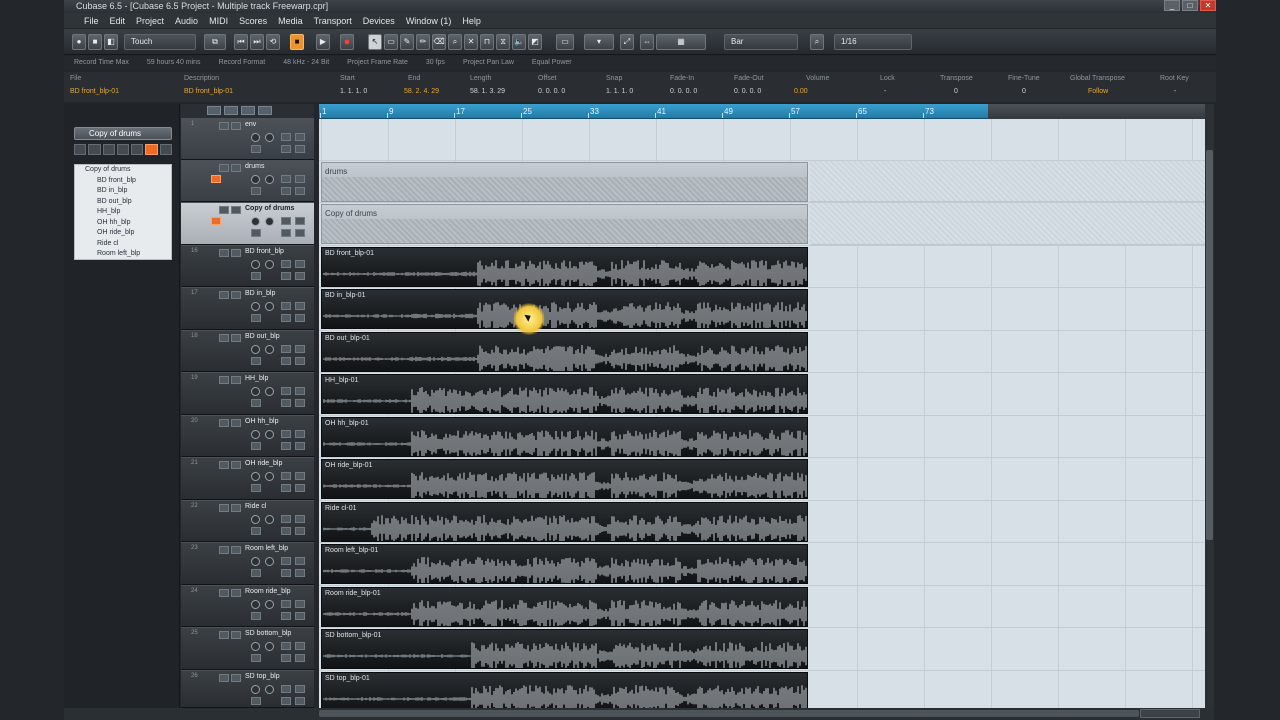 This screenshot has height=720, width=1280. I want to click on track-header: 1 env, so click(247, 139).